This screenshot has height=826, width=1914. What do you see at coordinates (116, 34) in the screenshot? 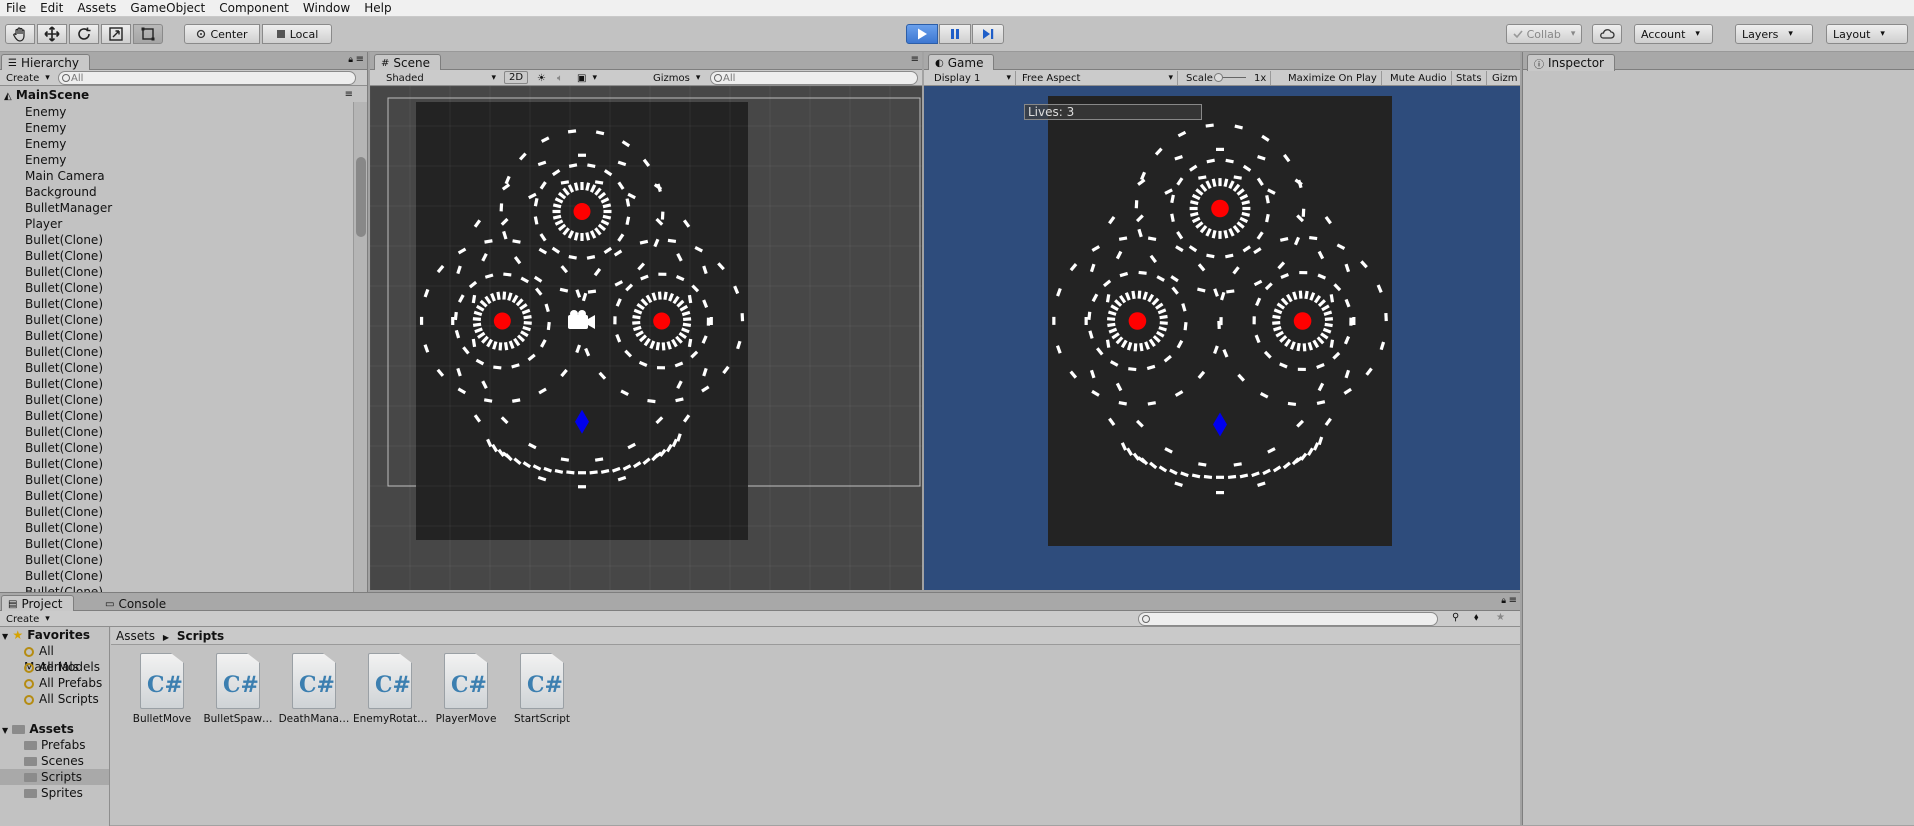
I see `scale-tool-button` at bounding box center [116, 34].